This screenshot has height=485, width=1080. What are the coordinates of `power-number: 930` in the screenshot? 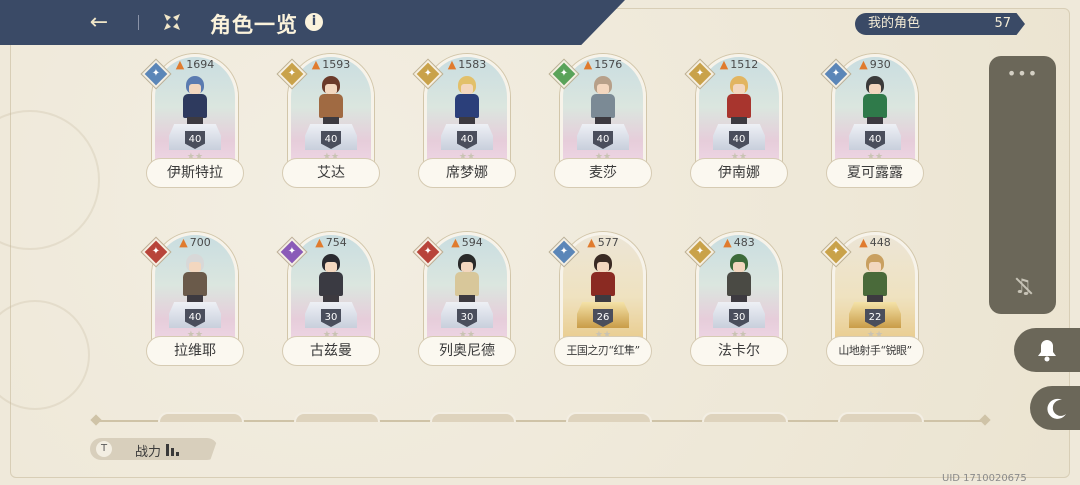 It's located at (880, 64).